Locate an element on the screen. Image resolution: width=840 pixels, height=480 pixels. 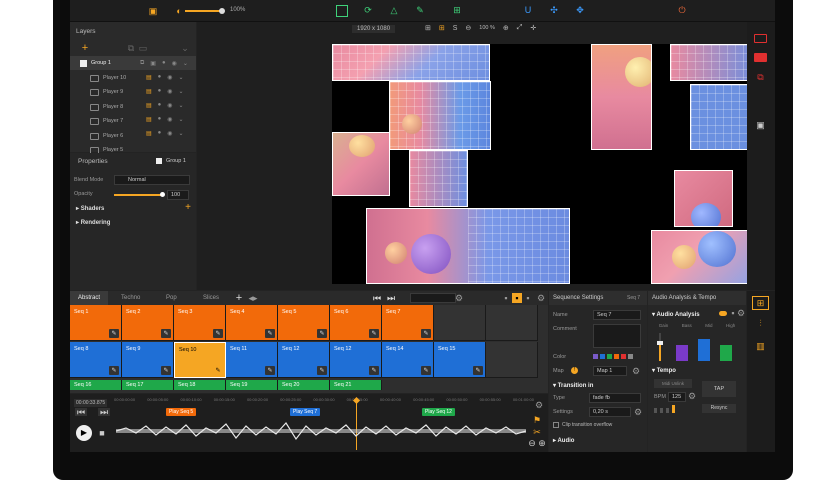
audio-mic-icon: ▪ is located at coordinates (733, 312).